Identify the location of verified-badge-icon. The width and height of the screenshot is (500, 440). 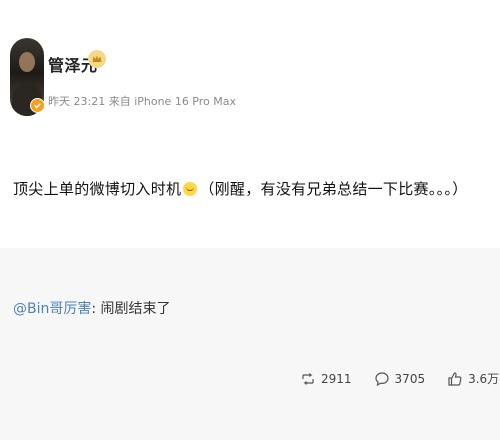
(37, 105).